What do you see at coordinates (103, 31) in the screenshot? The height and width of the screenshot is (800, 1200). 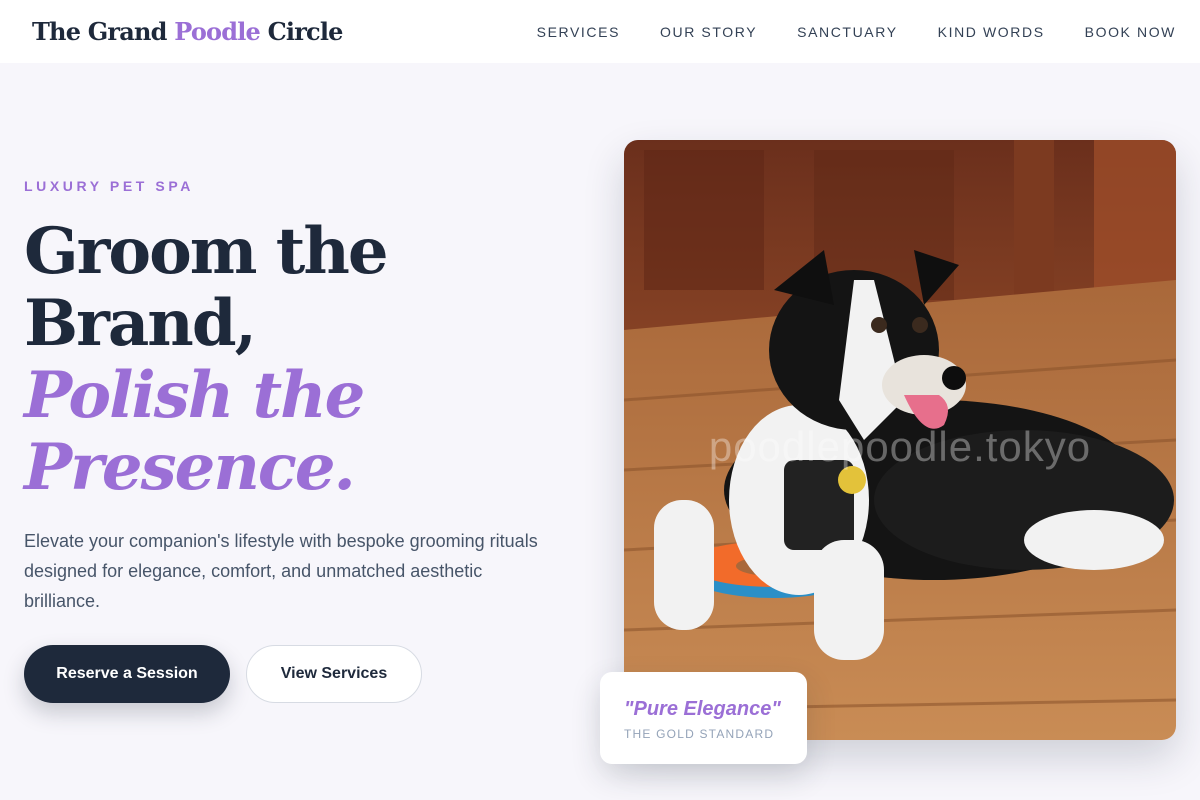 I see `brand-text-start: The Grand` at bounding box center [103, 31].